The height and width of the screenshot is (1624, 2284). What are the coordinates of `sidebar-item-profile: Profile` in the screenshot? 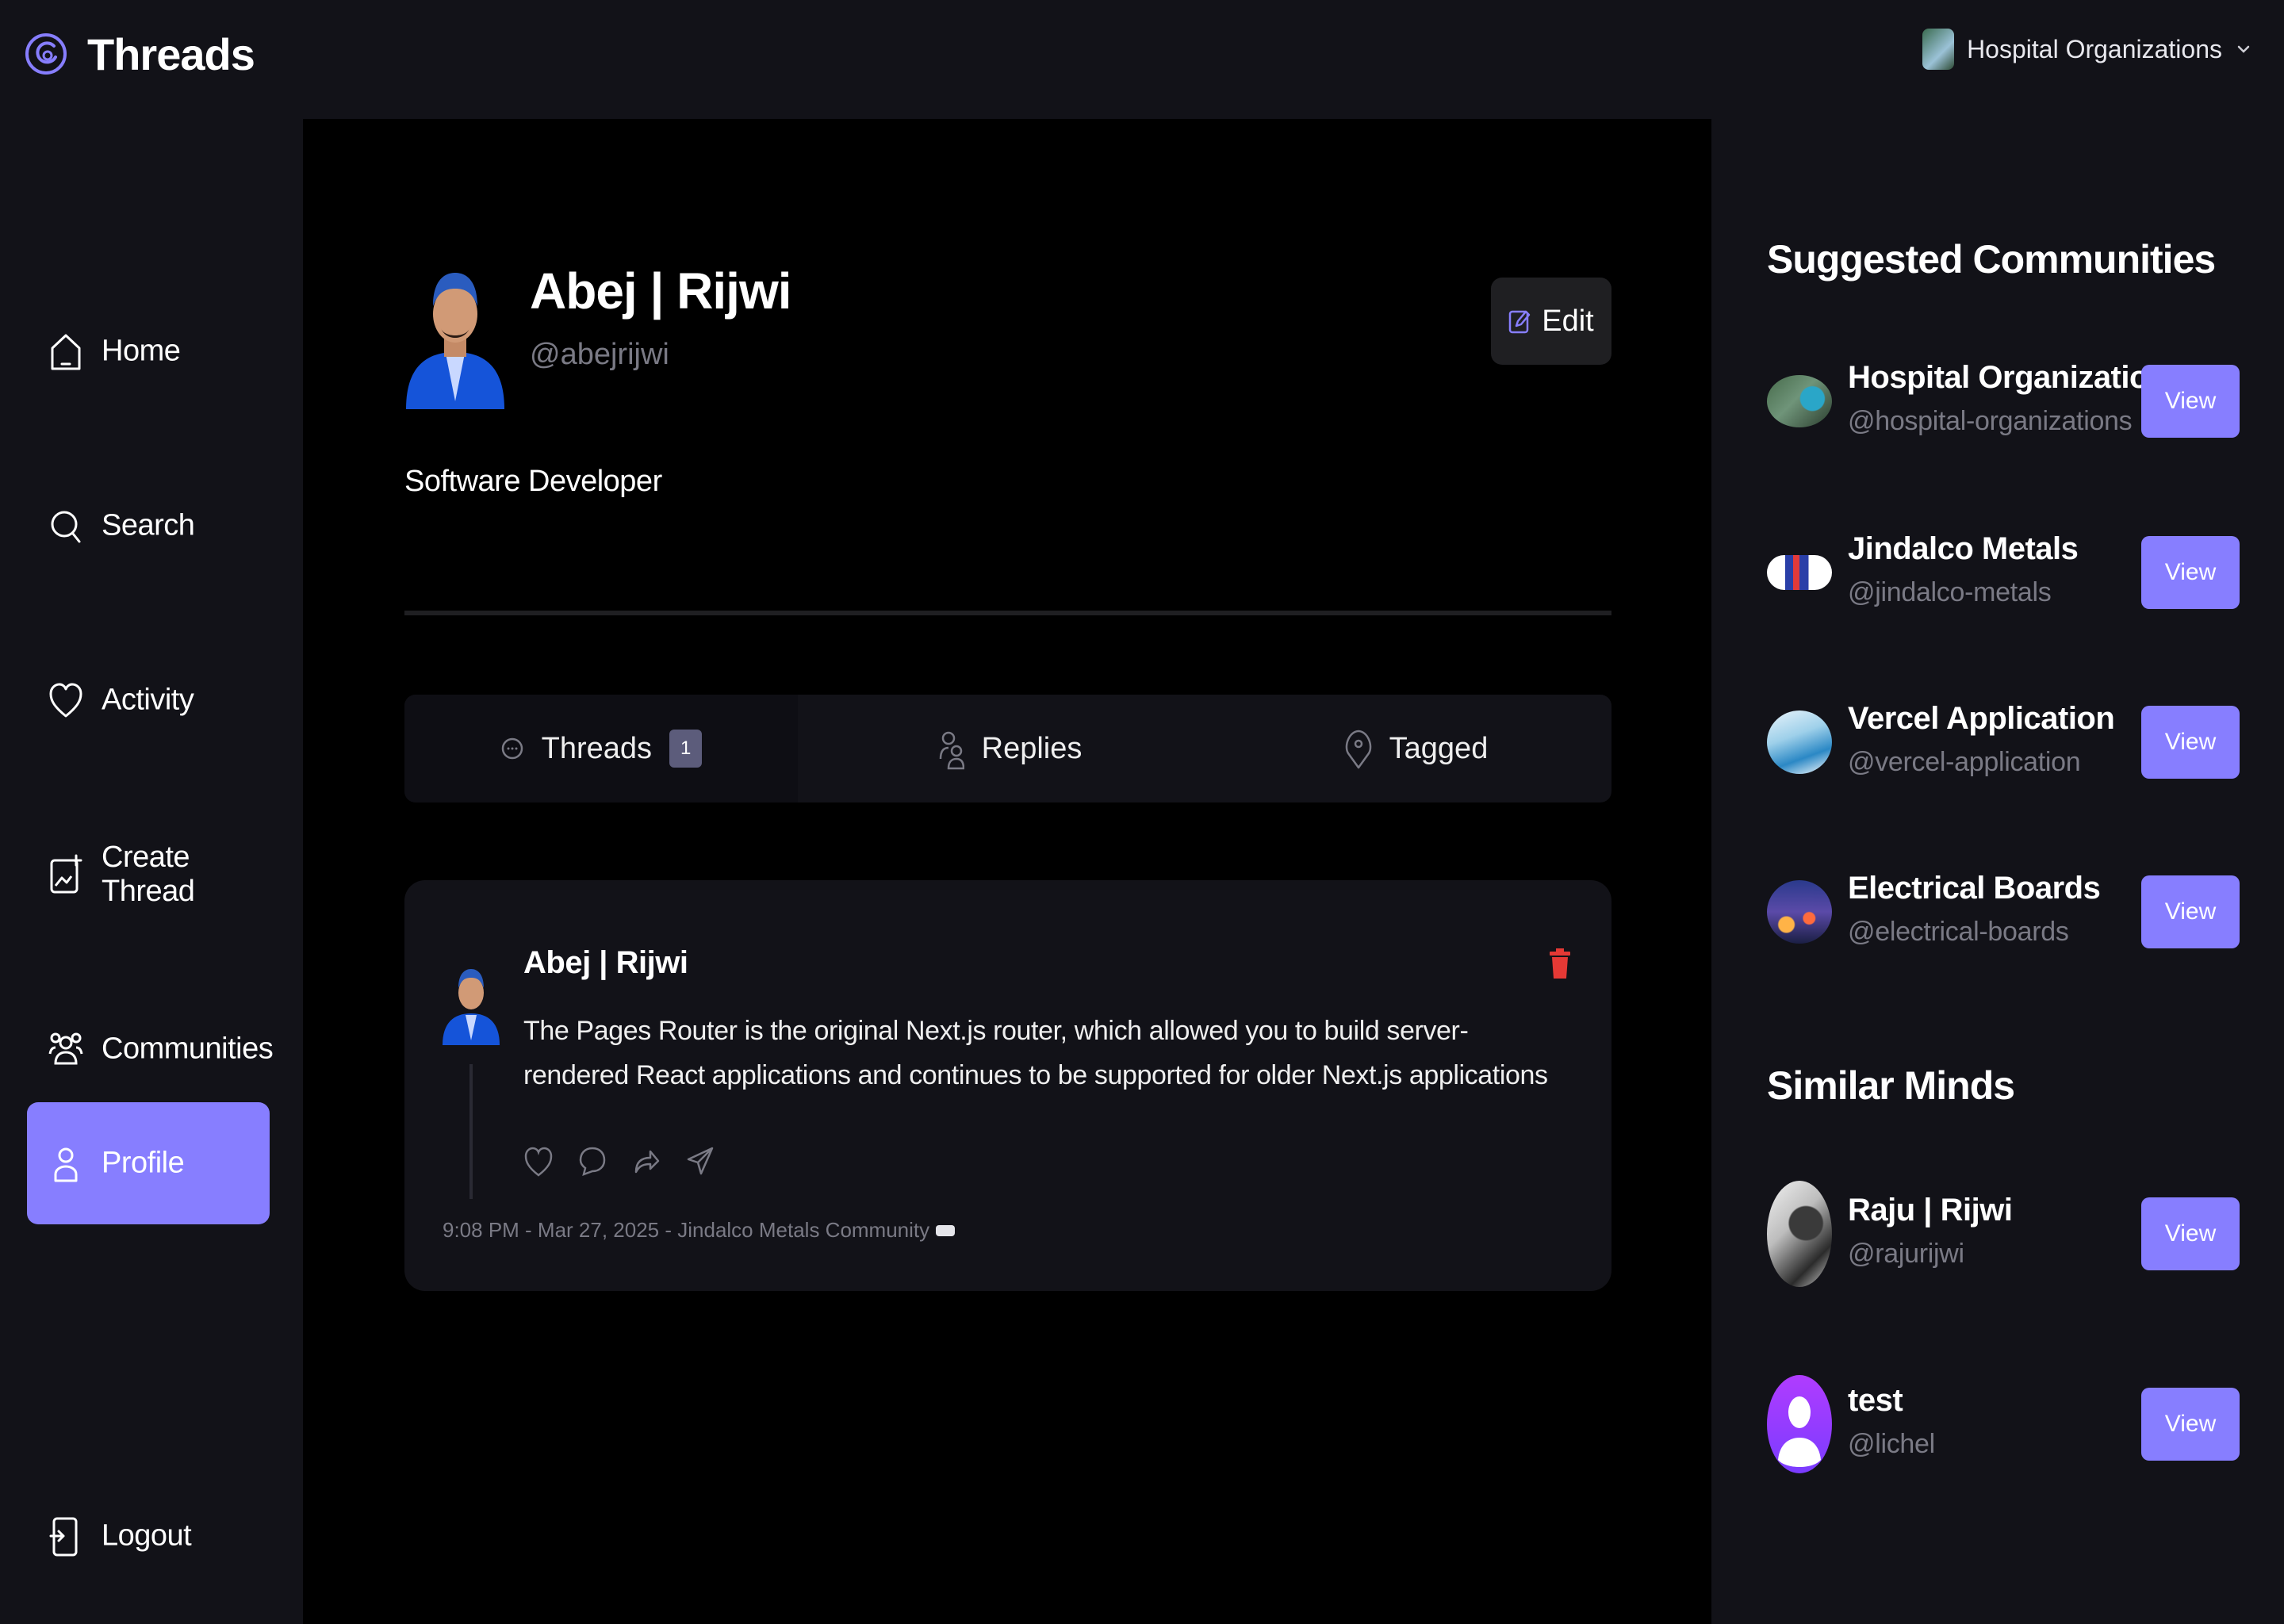 It's located at (148, 1163).